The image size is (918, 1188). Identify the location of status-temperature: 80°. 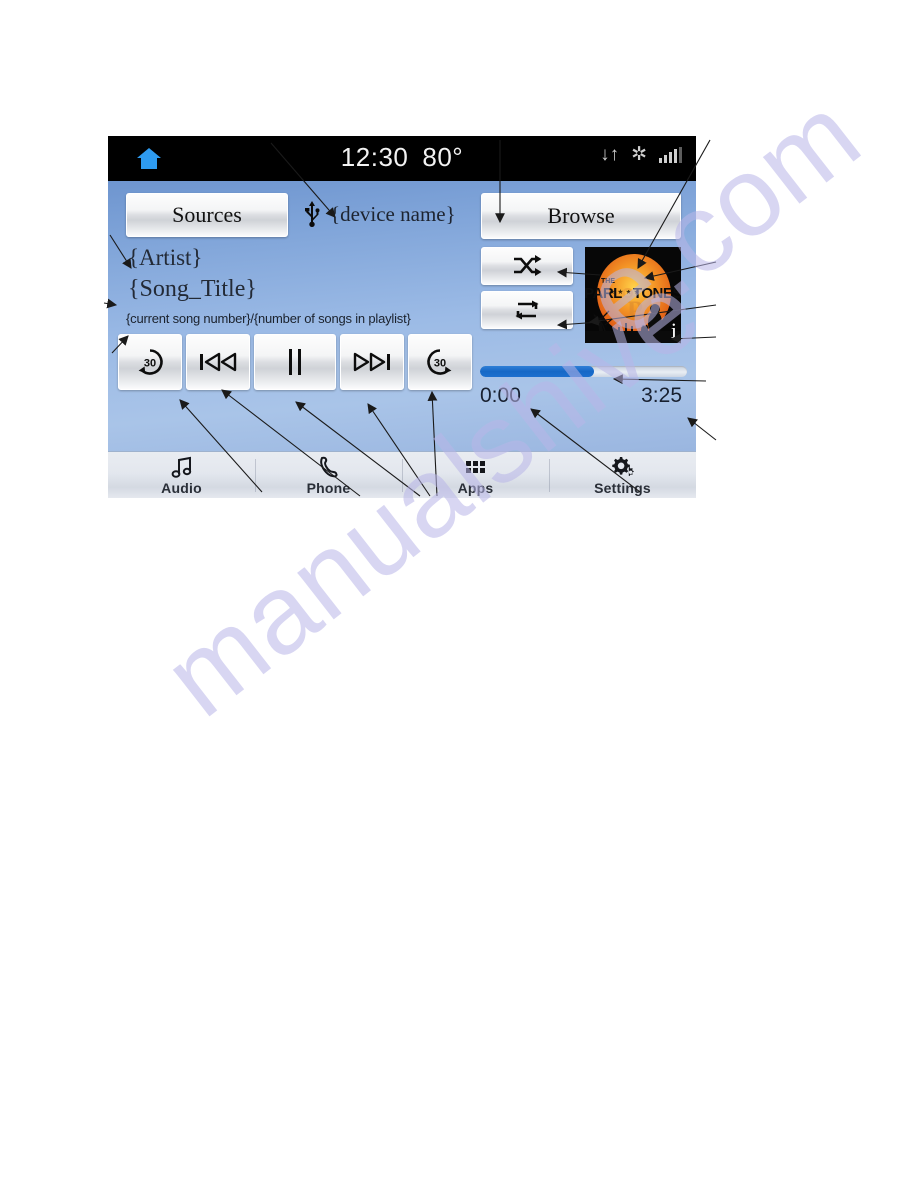
(443, 157).